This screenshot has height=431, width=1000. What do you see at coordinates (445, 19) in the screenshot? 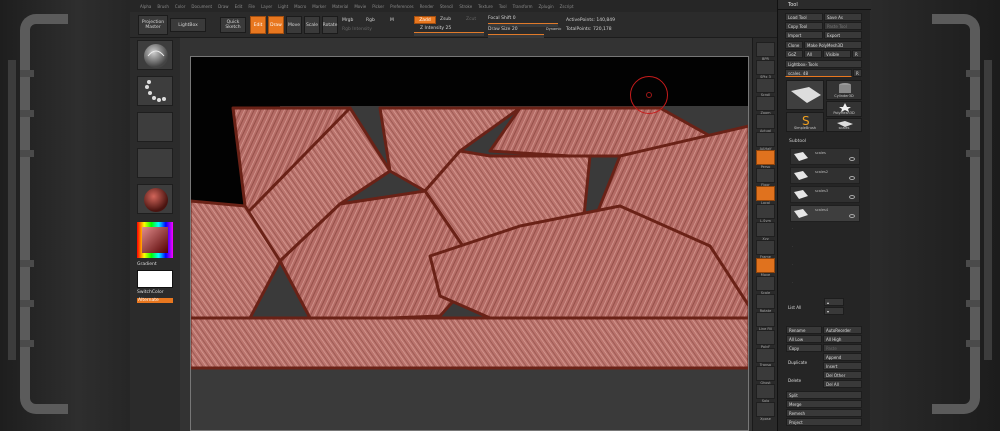
I see `zsub-button: Zsub` at bounding box center [445, 19].